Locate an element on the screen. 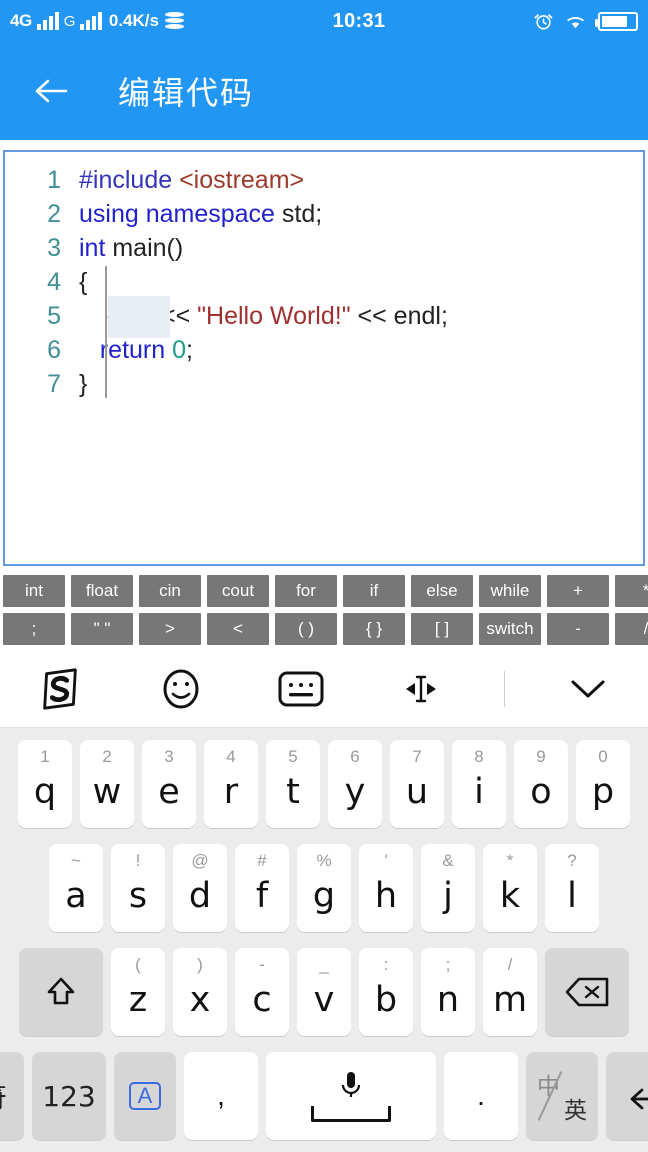  symbols-key: 符 is located at coordinates (12, 1096).